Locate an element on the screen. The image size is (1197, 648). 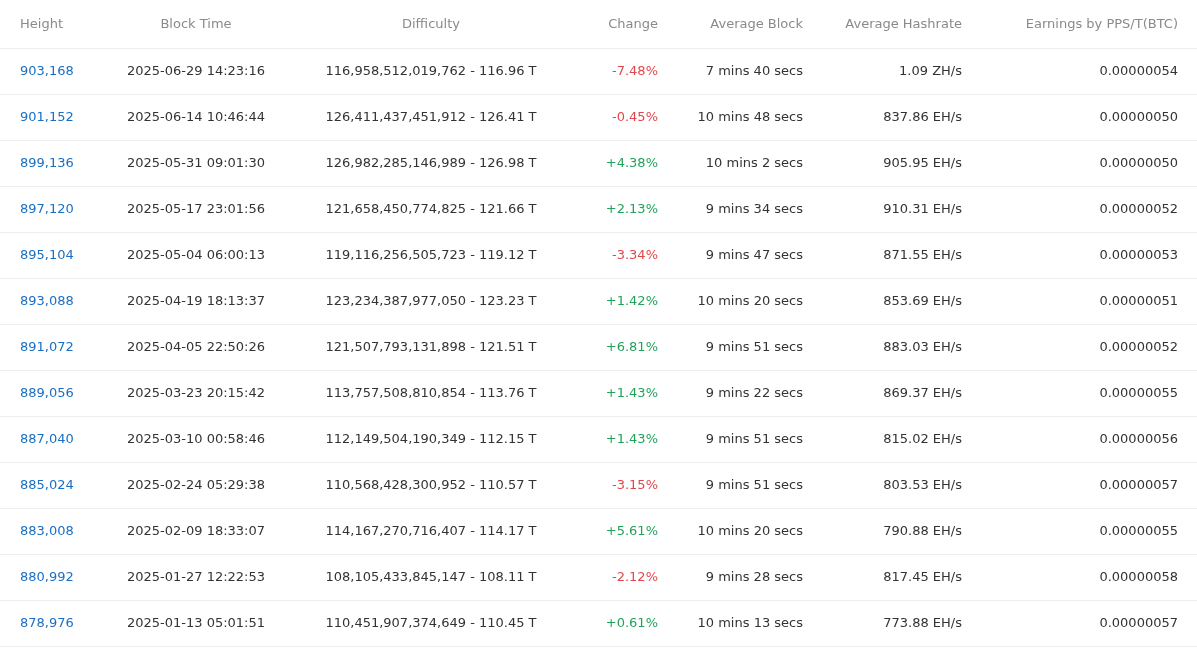
block-height-link: 883,008 is located at coordinates (47, 531).